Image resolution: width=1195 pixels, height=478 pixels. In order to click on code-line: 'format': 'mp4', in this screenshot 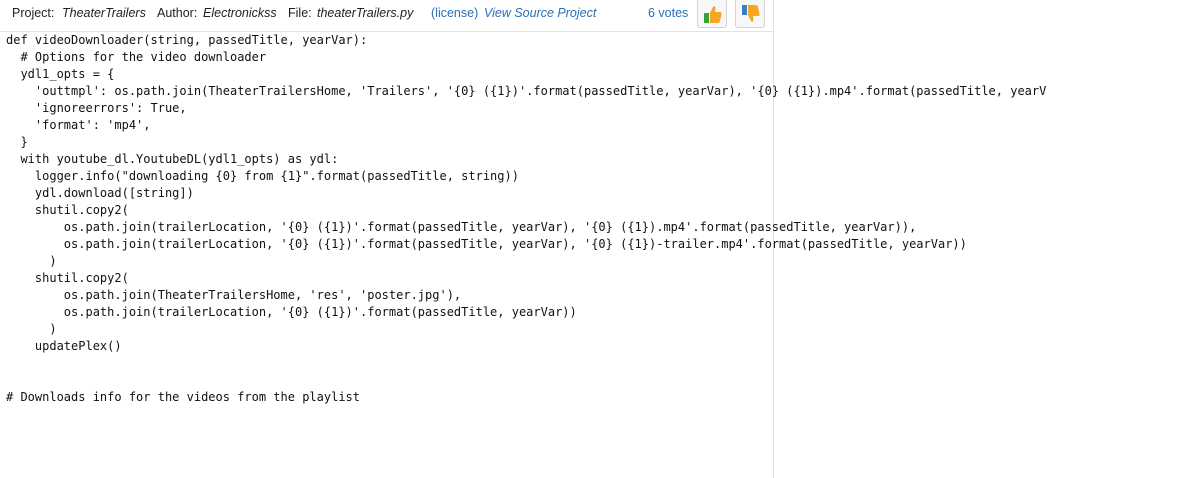, I will do `click(78, 125)`.